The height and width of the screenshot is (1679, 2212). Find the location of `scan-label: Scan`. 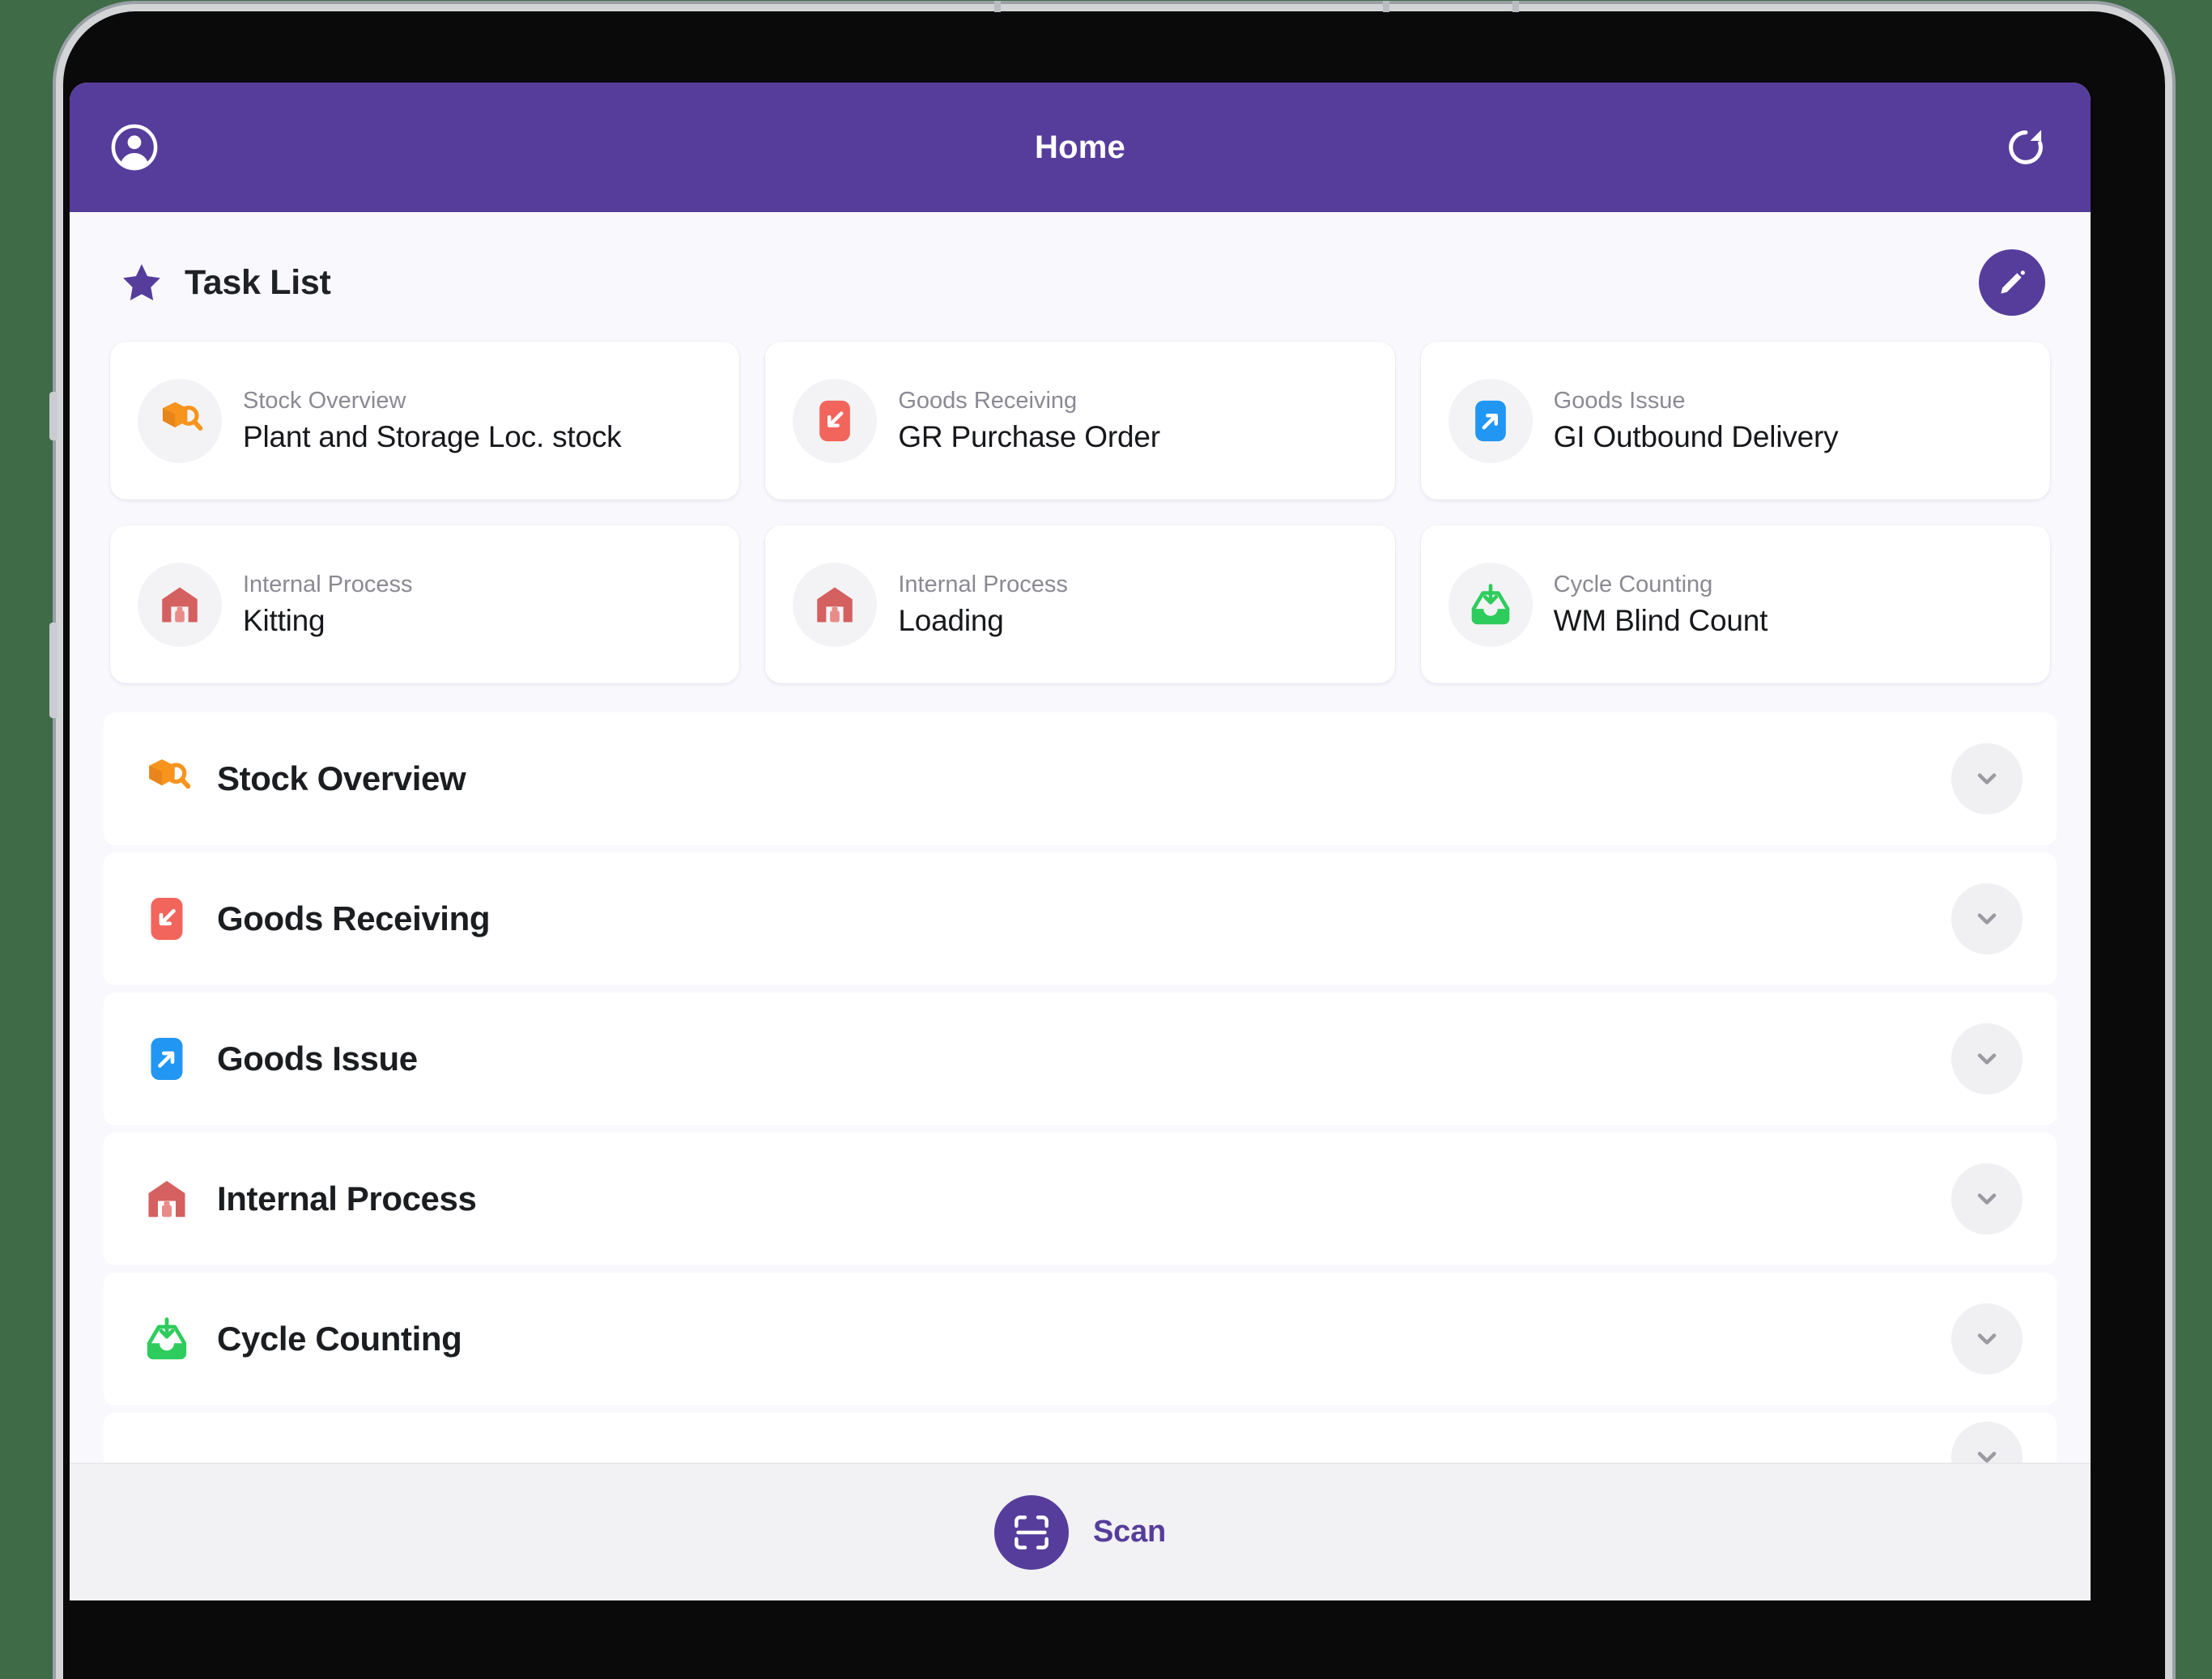

scan-label: Scan is located at coordinates (1129, 1532).